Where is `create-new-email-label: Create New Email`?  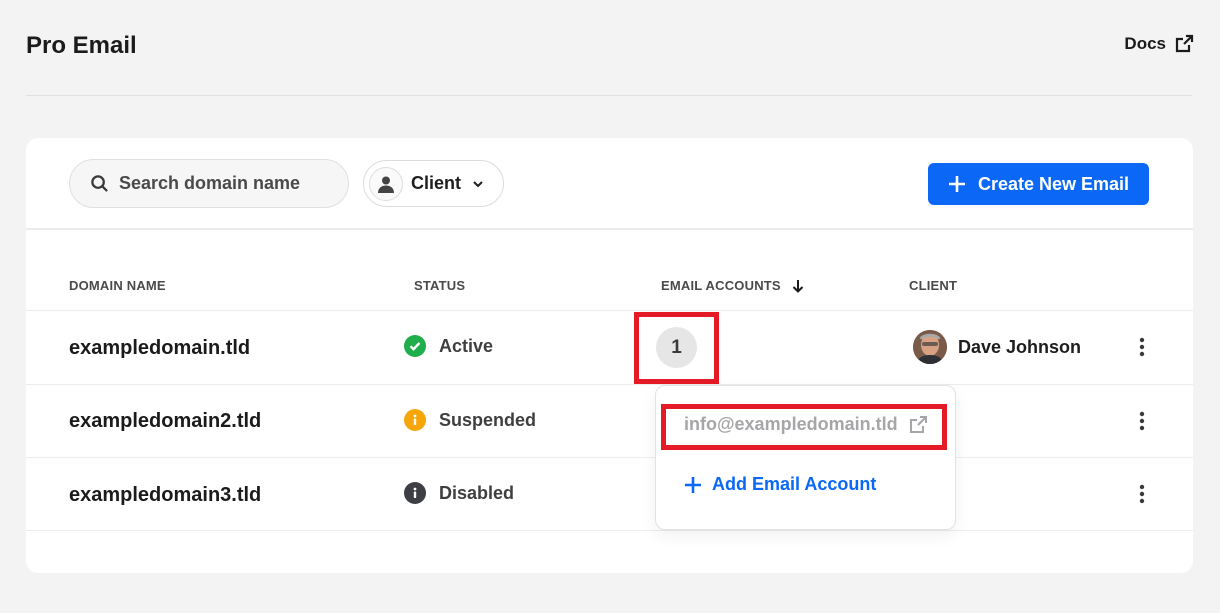
create-new-email-label: Create New Email is located at coordinates (1053, 183).